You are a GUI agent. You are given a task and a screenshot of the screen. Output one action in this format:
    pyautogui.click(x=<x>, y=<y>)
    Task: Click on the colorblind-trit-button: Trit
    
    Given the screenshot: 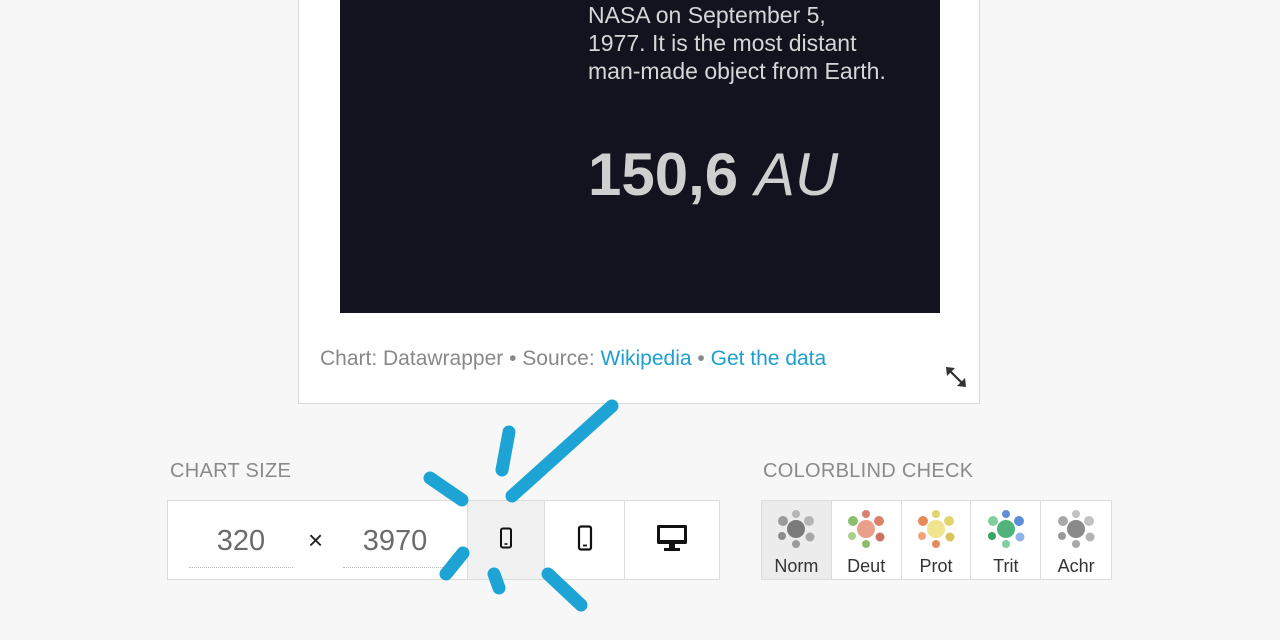 What is the action you would take?
    pyautogui.click(x=1006, y=540)
    